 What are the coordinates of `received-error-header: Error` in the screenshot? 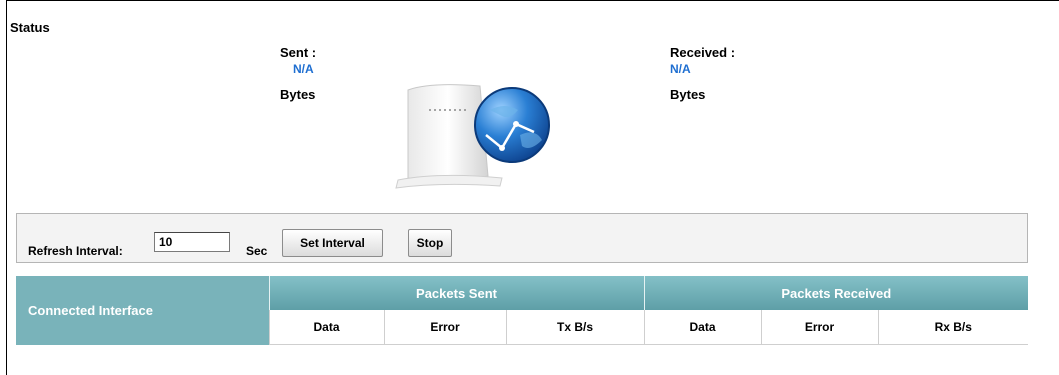 It's located at (819, 327).